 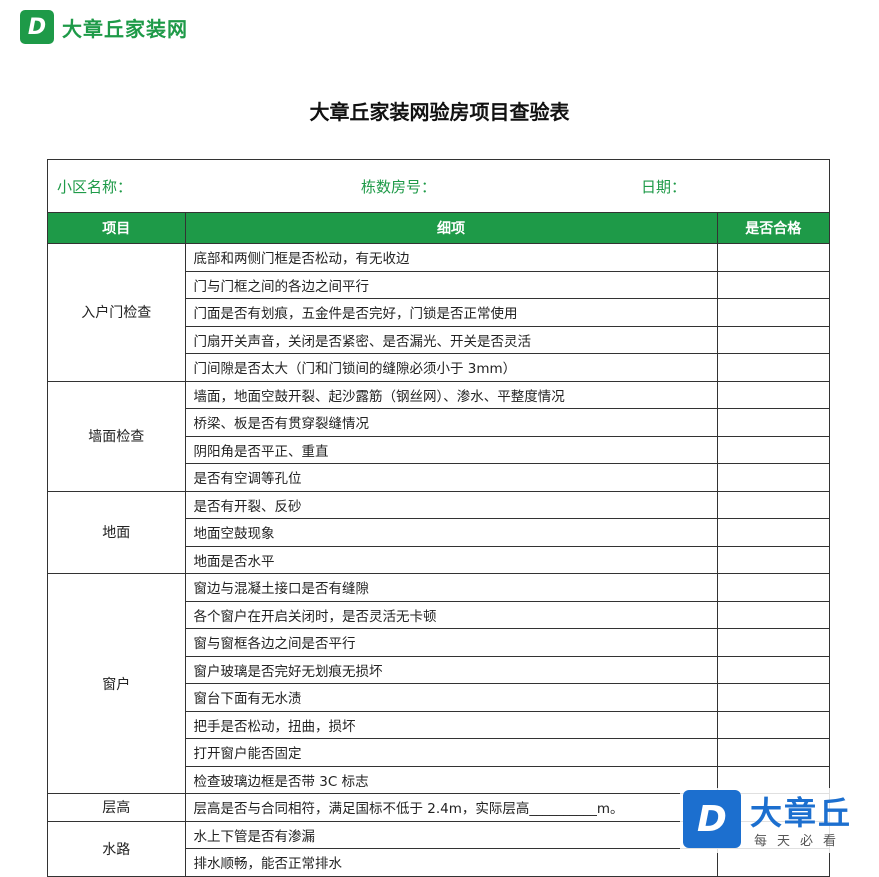 I want to click on brand-name: 大章丘家装网, so click(x=125, y=28).